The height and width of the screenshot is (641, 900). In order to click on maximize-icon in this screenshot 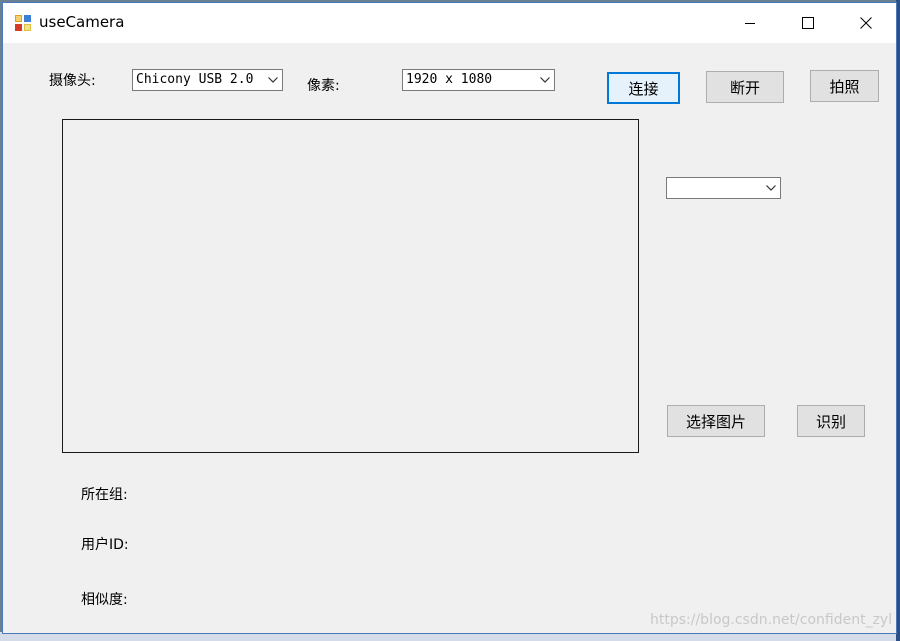, I will do `click(808, 23)`.